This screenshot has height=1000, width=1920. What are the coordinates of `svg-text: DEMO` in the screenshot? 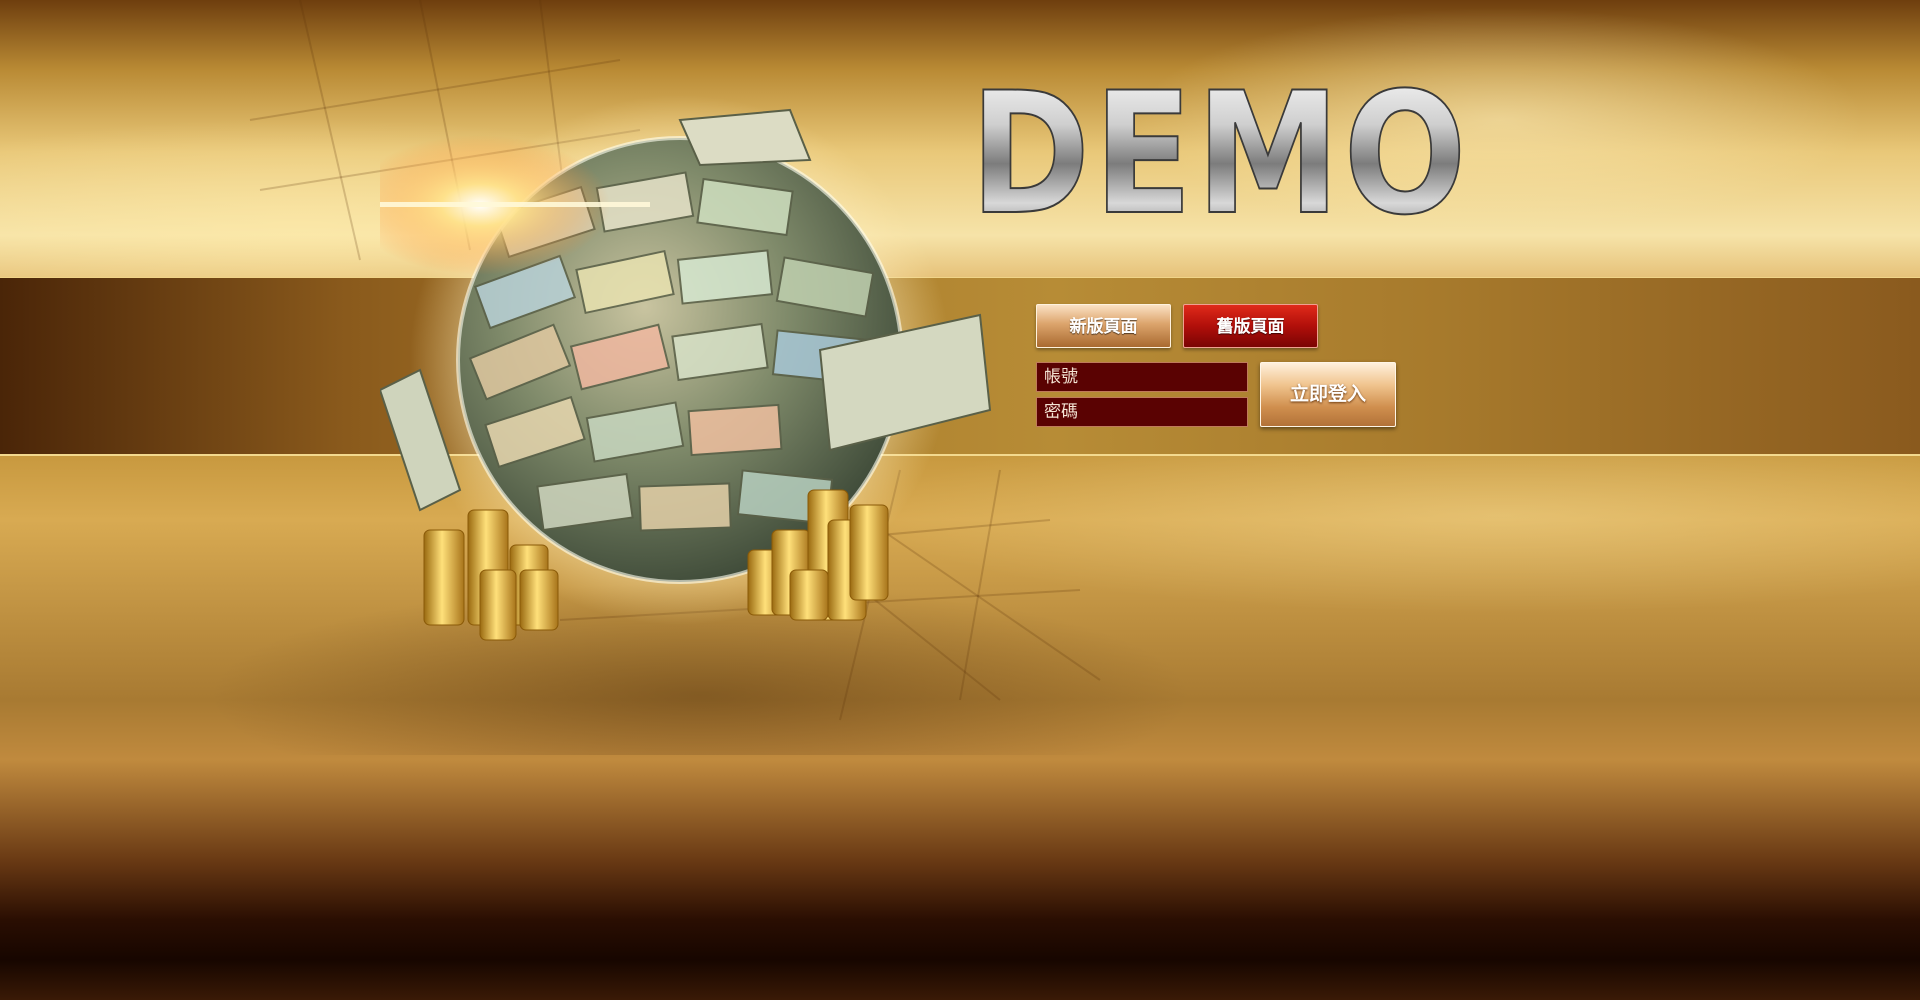 It's located at (1220, 147).